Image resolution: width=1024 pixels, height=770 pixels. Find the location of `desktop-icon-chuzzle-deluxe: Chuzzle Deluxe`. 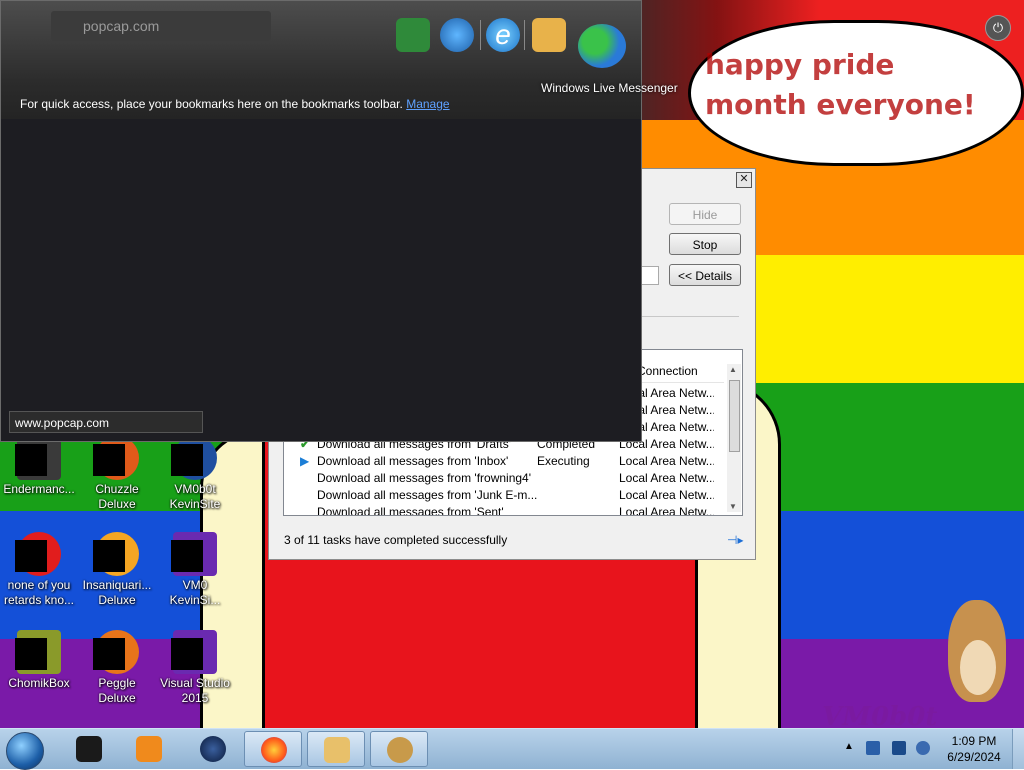

desktop-icon-chuzzle-deluxe: Chuzzle Deluxe is located at coordinates (117, 474).